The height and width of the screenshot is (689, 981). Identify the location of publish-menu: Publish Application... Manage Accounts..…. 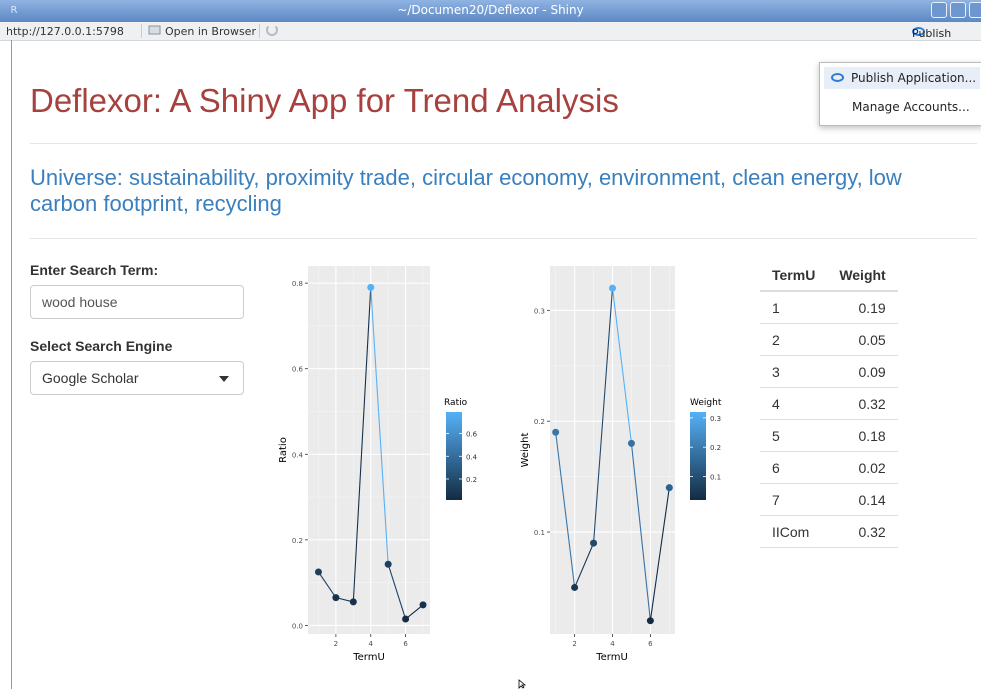
(900, 94).